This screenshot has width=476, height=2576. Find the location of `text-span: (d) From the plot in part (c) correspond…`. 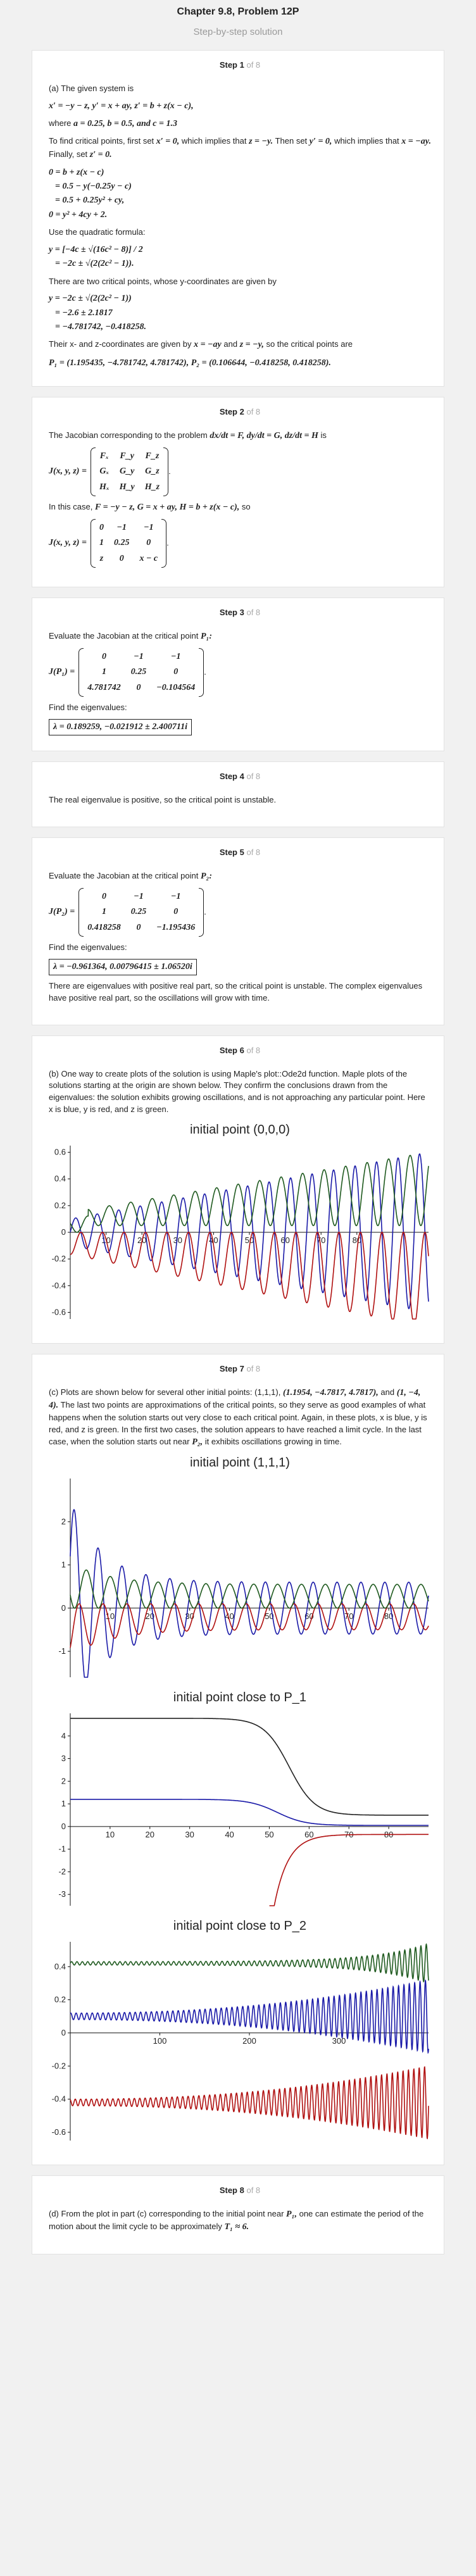

text-span: (d) From the plot in part (c) correspond… is located at coordinates (166, 2213).